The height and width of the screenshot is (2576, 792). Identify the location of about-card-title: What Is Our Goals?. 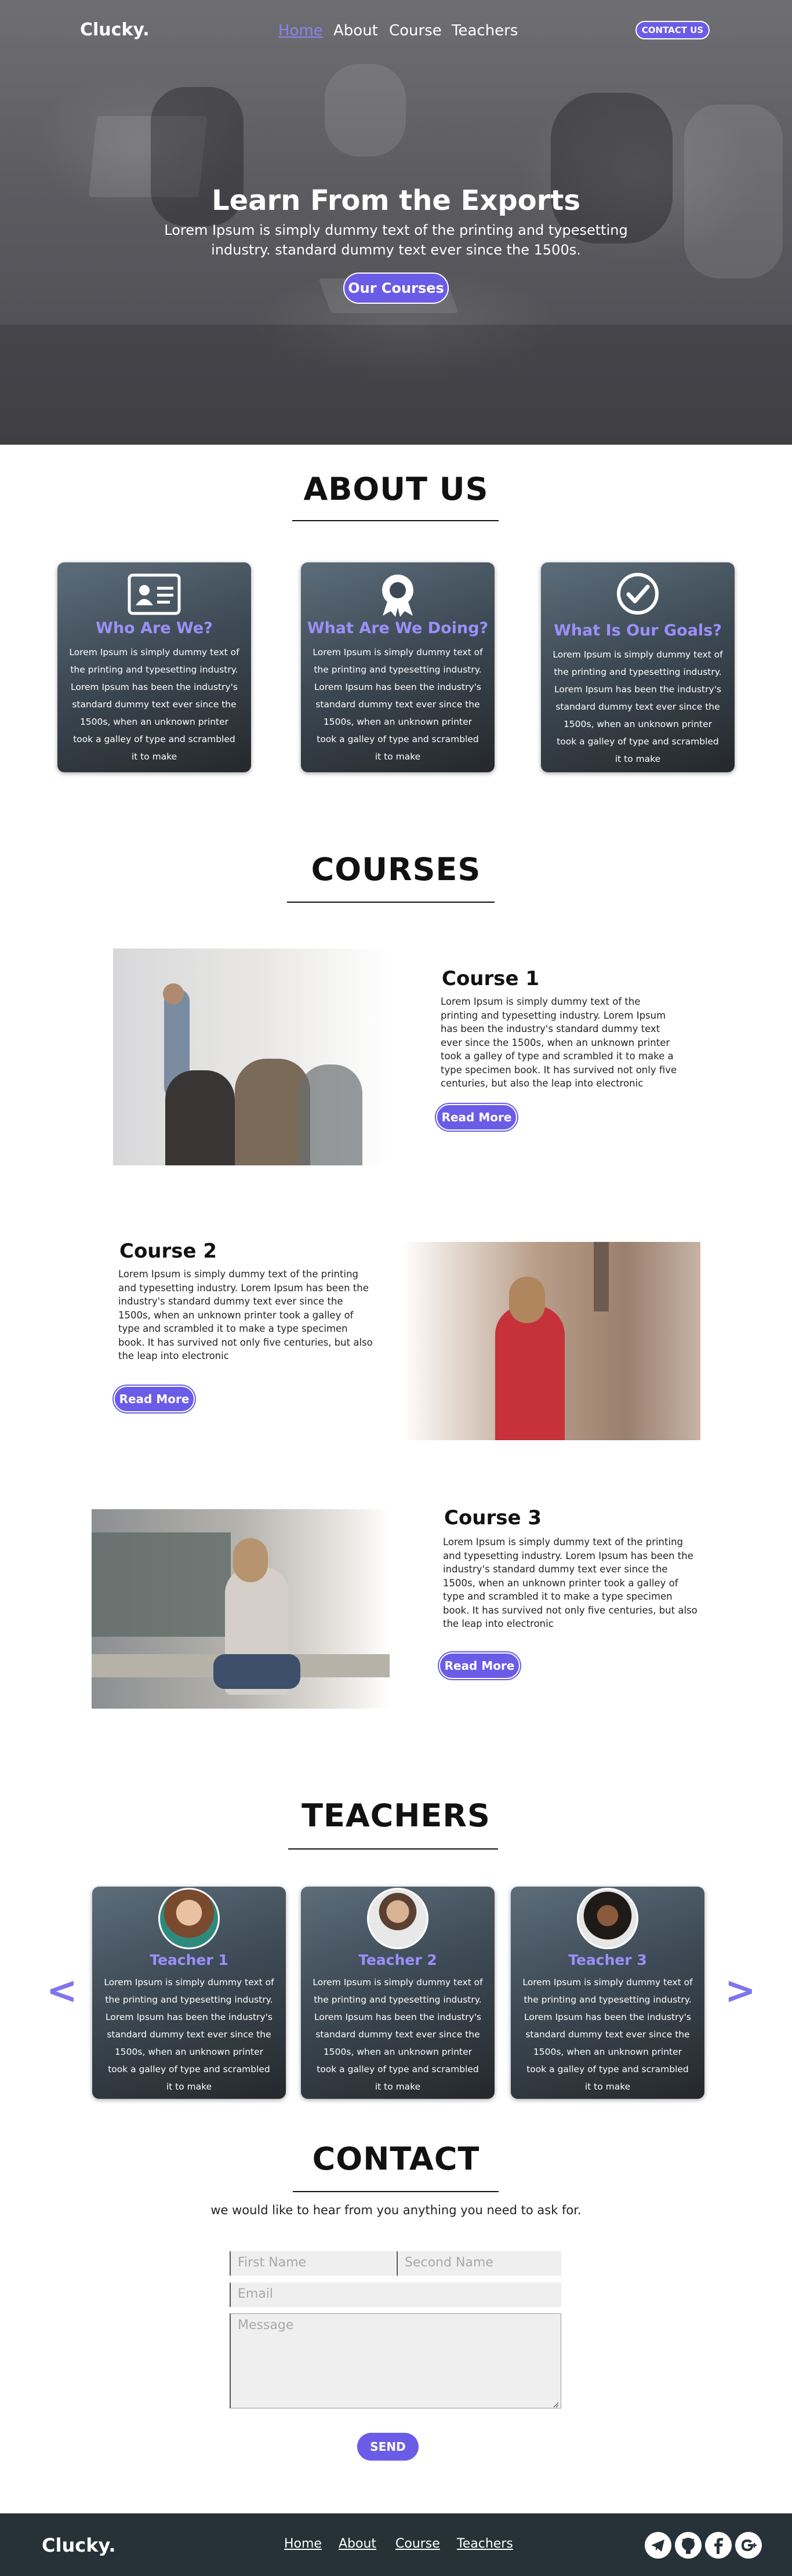
(638, 631).